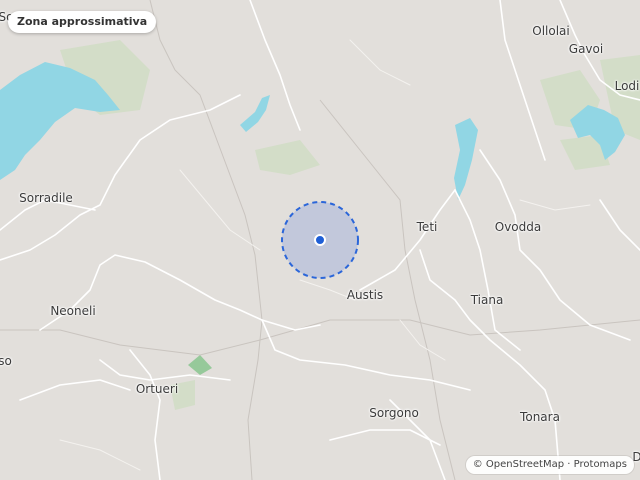 The height and width of the screenshot is (480, 640). Describe the element at coordinates (73, 311) in the screenshot. I see `place-label-neoneli: Neoneli` at that location.